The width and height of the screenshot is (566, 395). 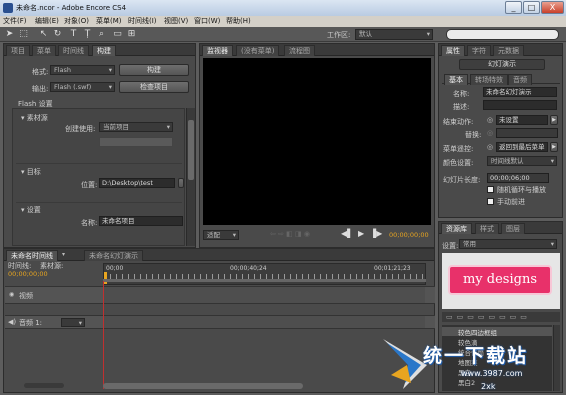 I want to click on eye-icon: ◉, so click(x=11, y=294).